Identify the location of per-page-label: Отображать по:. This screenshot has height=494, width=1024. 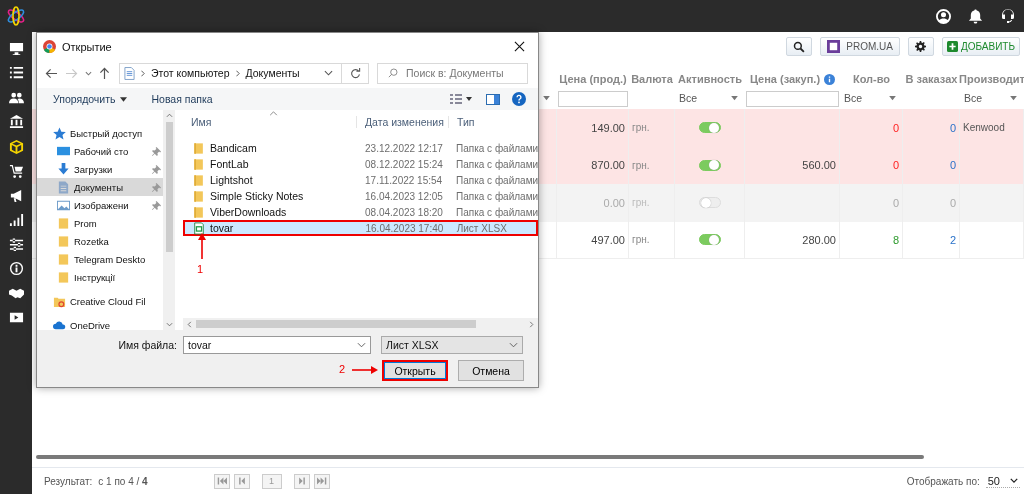
(943, 481).